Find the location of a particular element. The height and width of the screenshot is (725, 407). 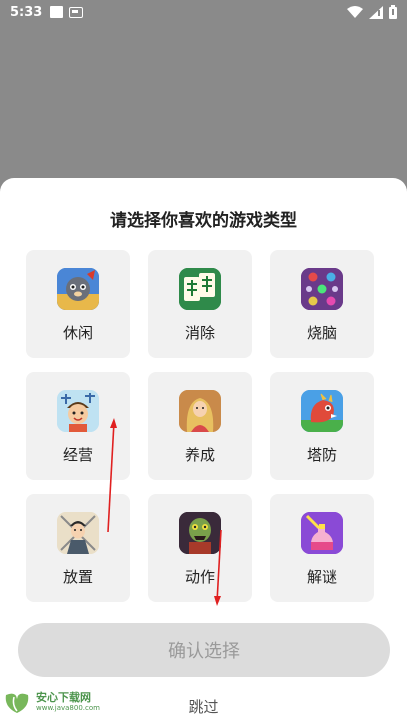

category-tile-tower-defense: 塔防 is located at coordinates (322, 426).